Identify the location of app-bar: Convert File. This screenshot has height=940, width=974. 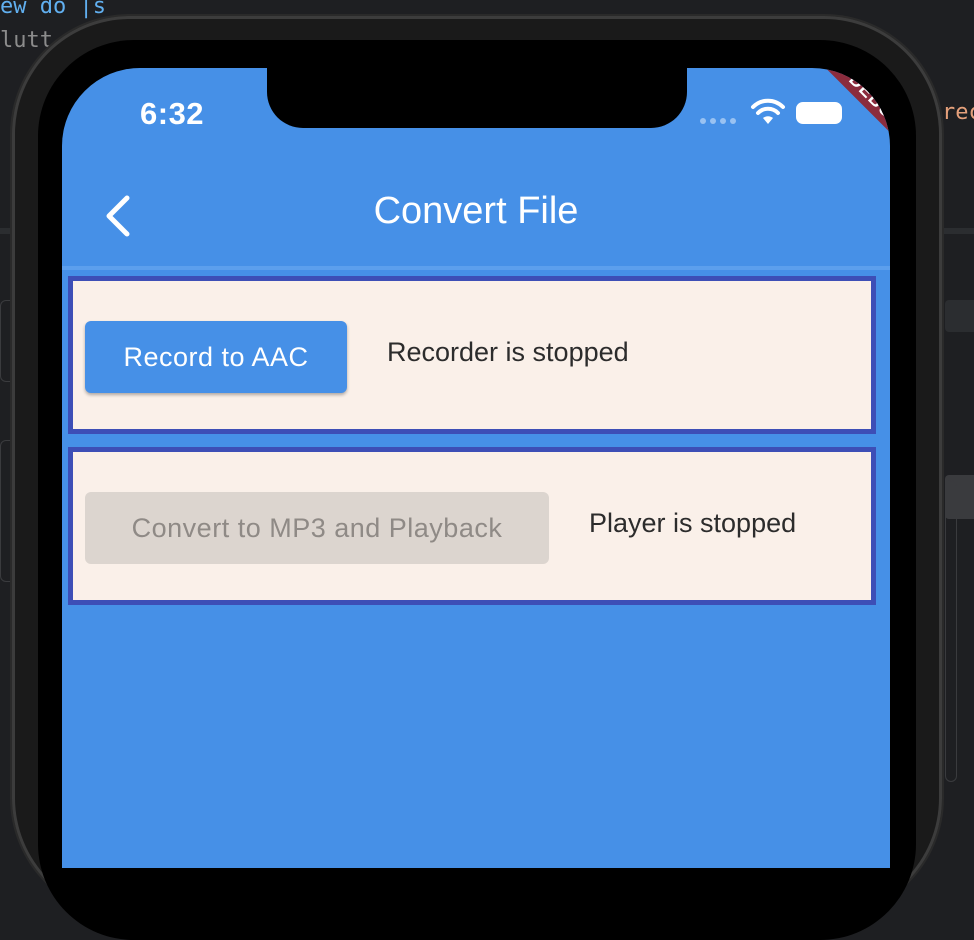
(476, 218).